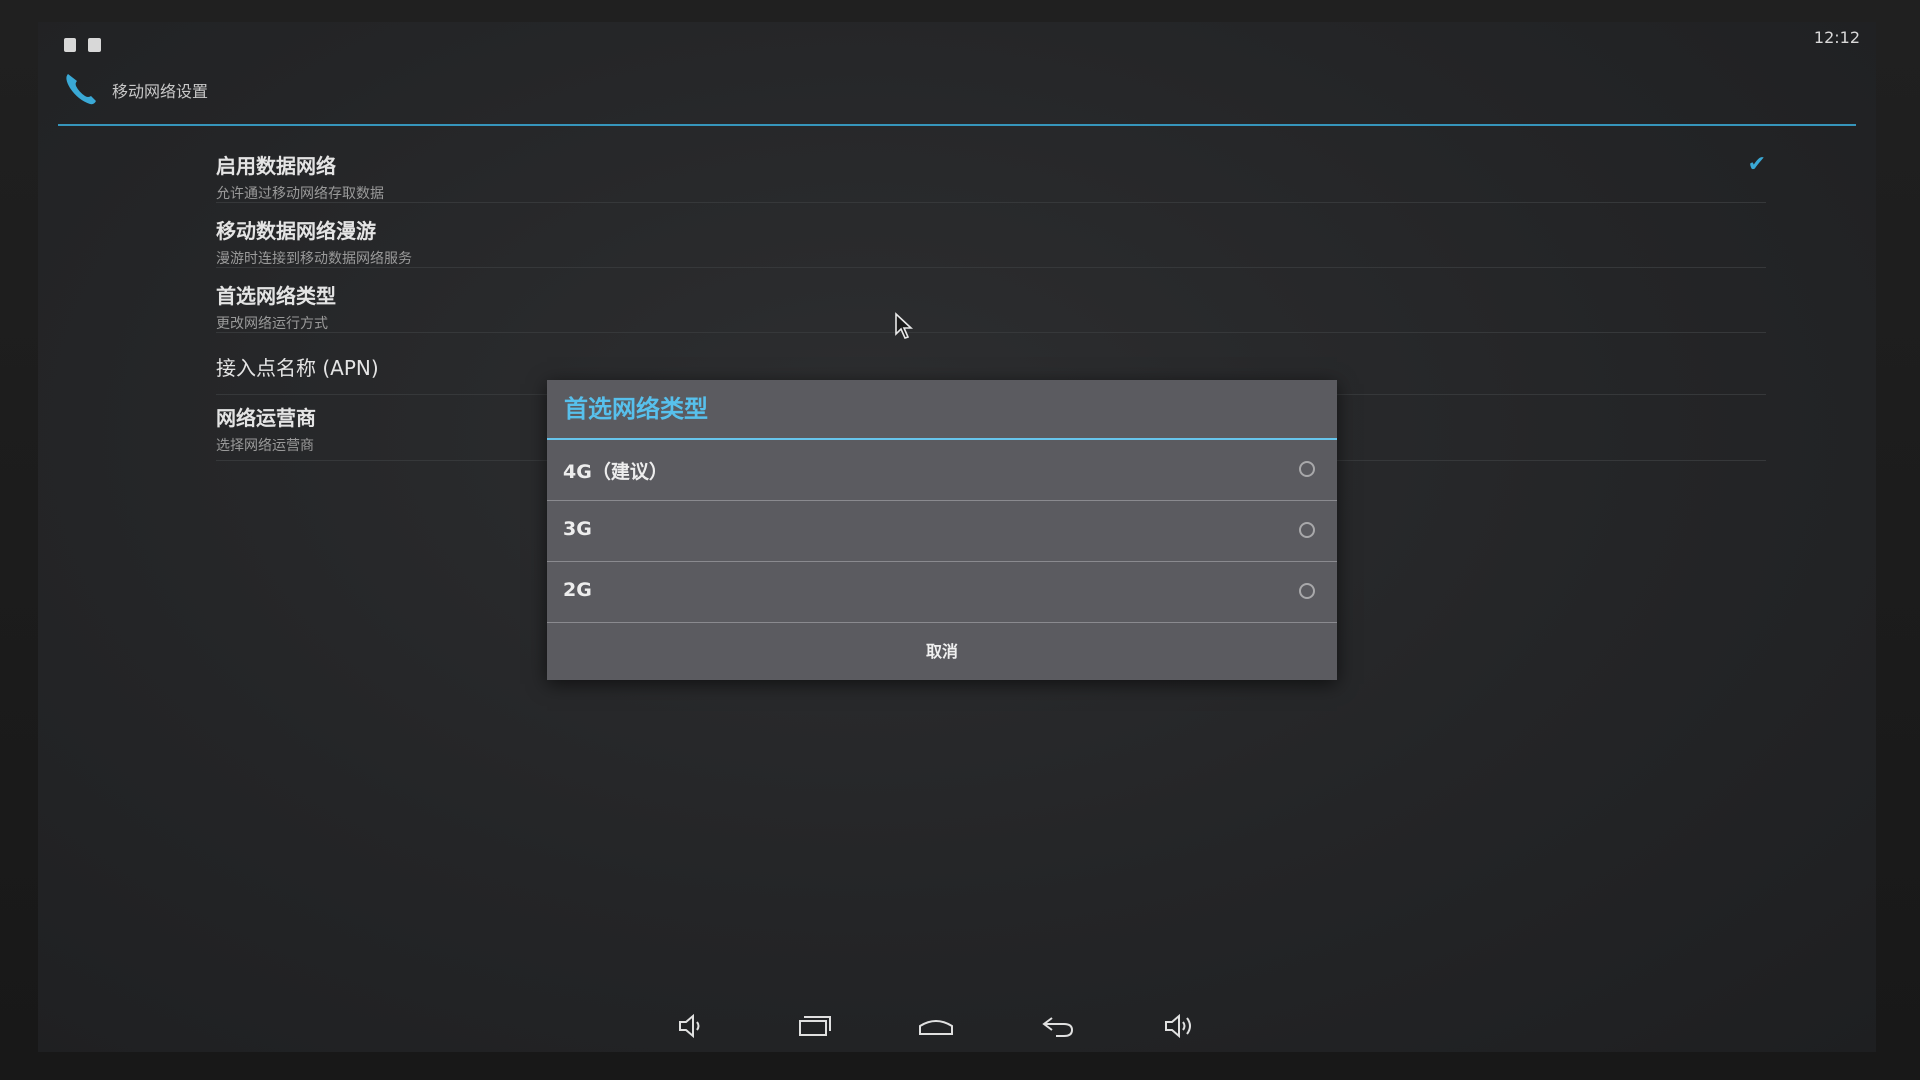 Image resolution: width=1920 pixels, height=1080 pixels. Describe the element at coordinates (577, 590) in the screenshot. I see `option-label: 2G` at that location.